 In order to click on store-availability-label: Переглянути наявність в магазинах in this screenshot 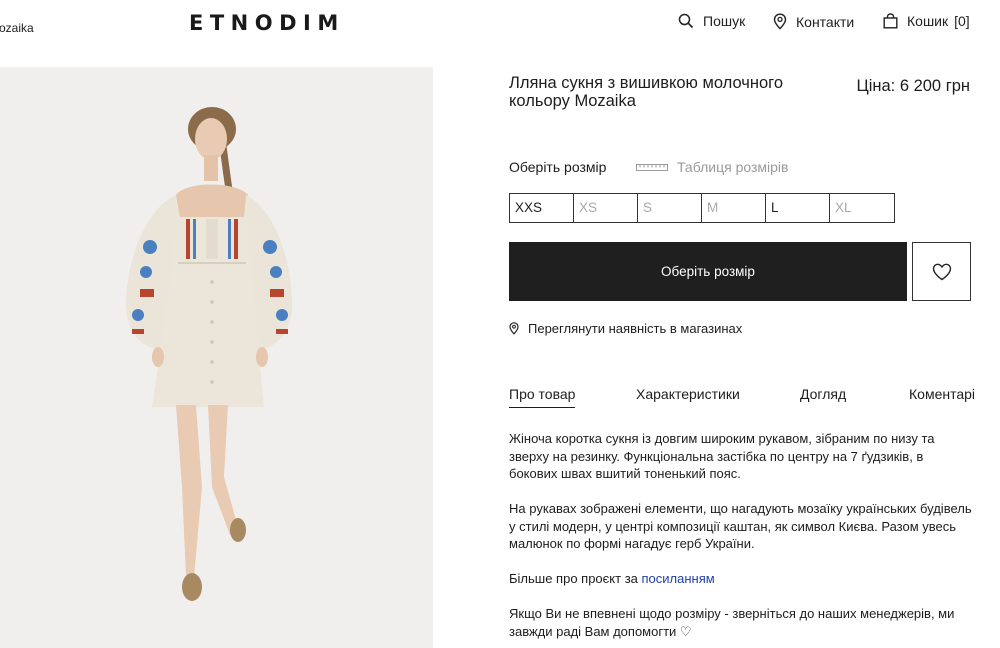, I will do `click(635, 328)`.